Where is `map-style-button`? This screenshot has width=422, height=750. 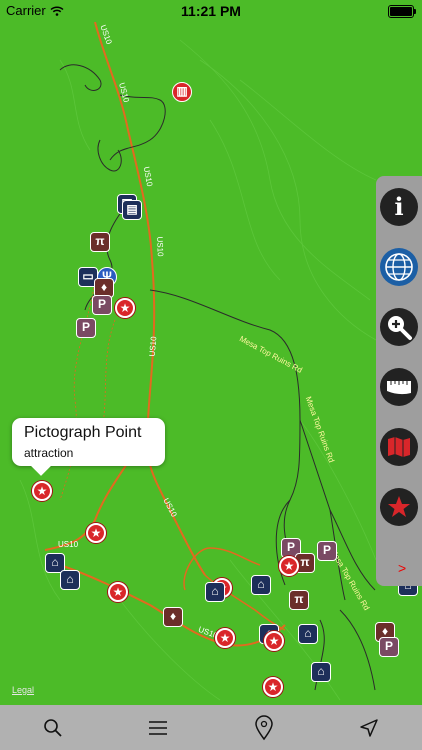
map-style-button is located at coordinates (399, 267).